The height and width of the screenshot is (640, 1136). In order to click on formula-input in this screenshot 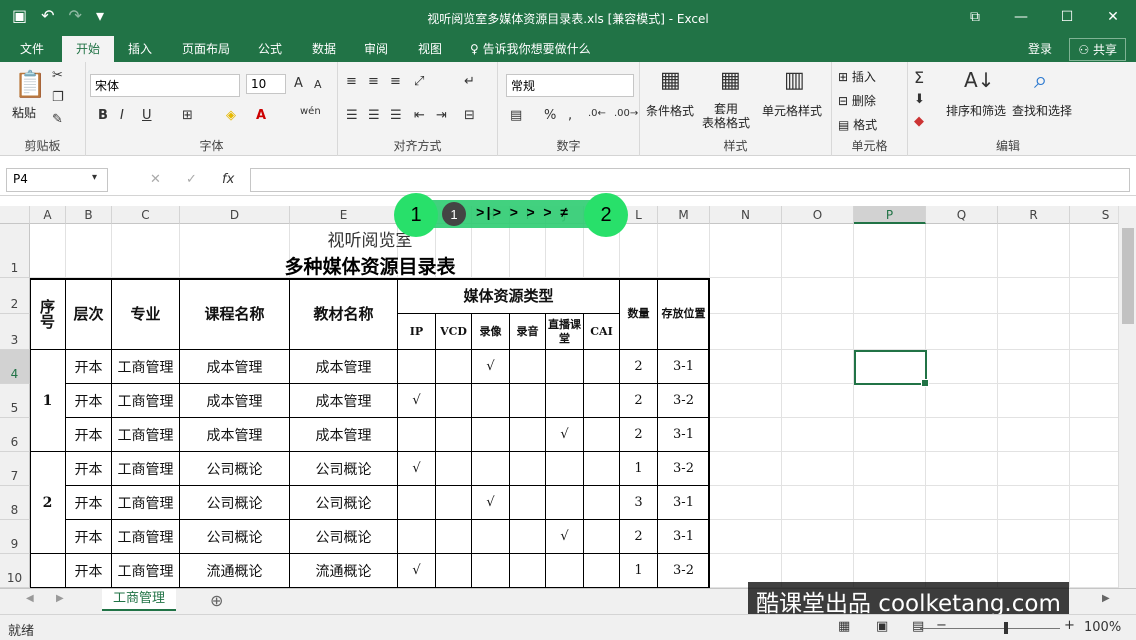, I will do `click(690, 180)`.